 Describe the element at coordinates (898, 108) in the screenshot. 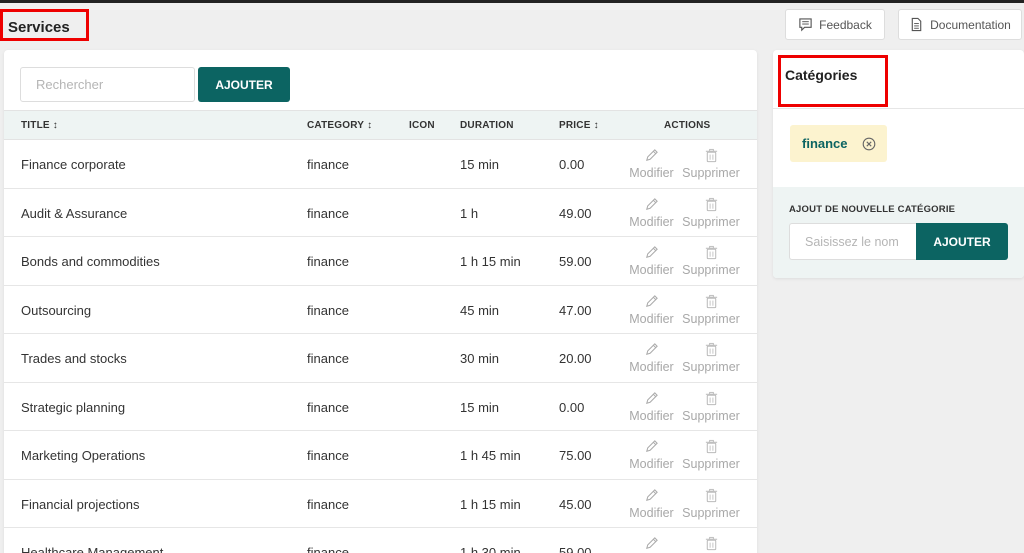

I see `divider` at that location.